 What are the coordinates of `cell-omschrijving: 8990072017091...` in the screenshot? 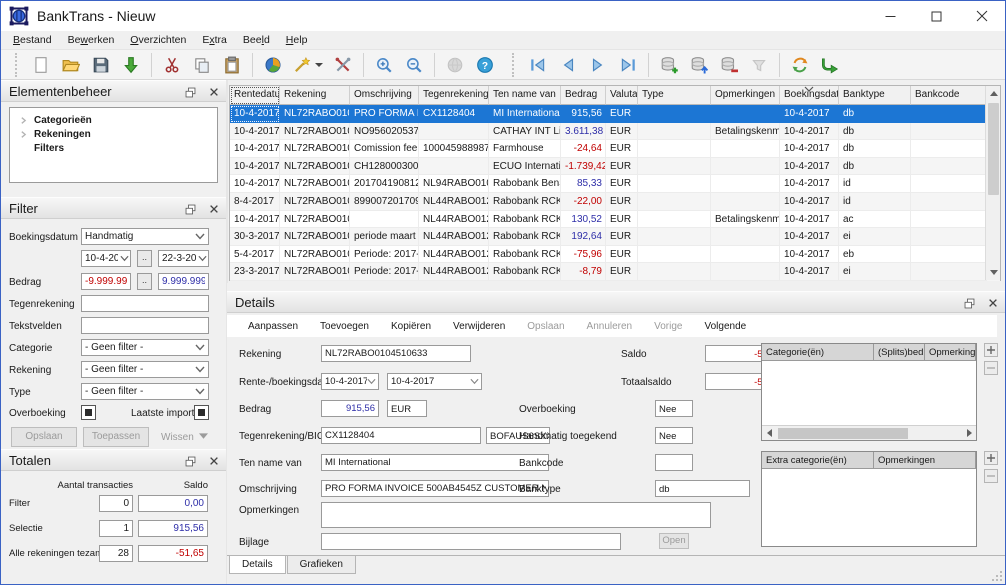 It's located at (384, 201).